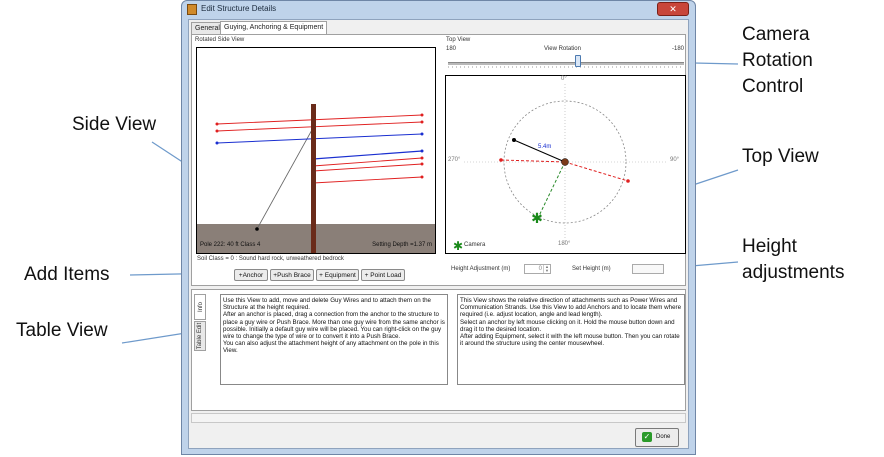  Describe the element at coordinates (257, 229) in the screenshot. I see `anchor-point` at that location.